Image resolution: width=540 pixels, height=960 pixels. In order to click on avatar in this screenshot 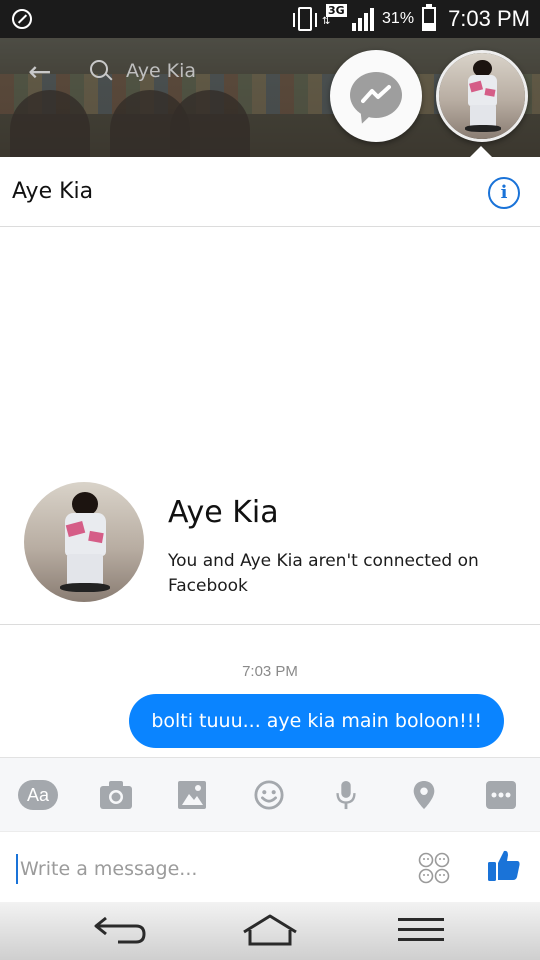, I will do `click(84, 542)`.